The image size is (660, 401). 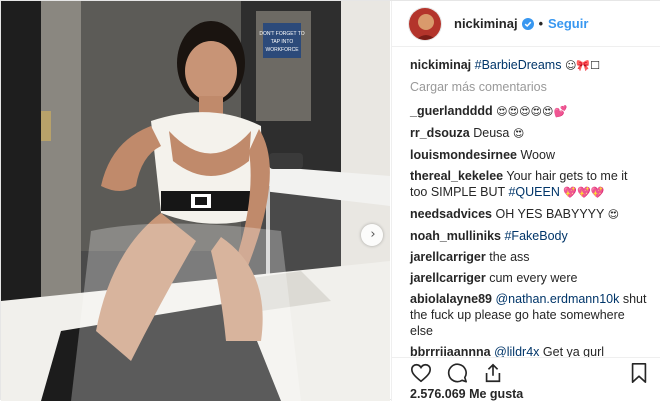 I want to click on avatar, so click(x=425, y=23).